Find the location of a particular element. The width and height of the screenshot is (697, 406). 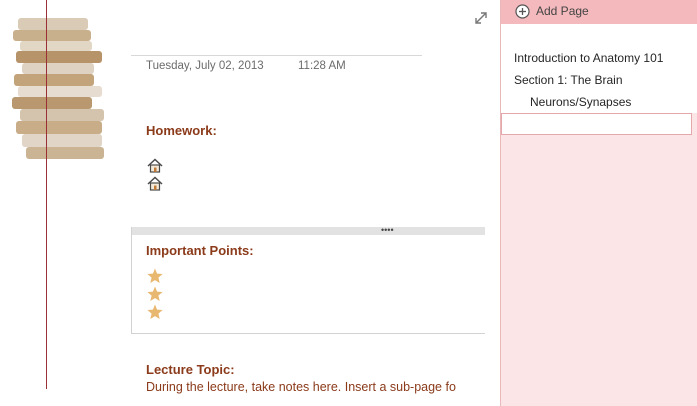

lecture-topic-heading: Lecture Topic: is located at coordinates (190, 369).